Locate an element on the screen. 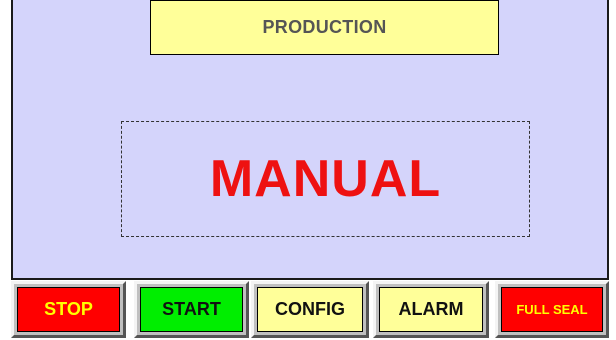 This screenshot has width=616, height=340. config-button-label: CONFIG is located at coordinates (310, 309).